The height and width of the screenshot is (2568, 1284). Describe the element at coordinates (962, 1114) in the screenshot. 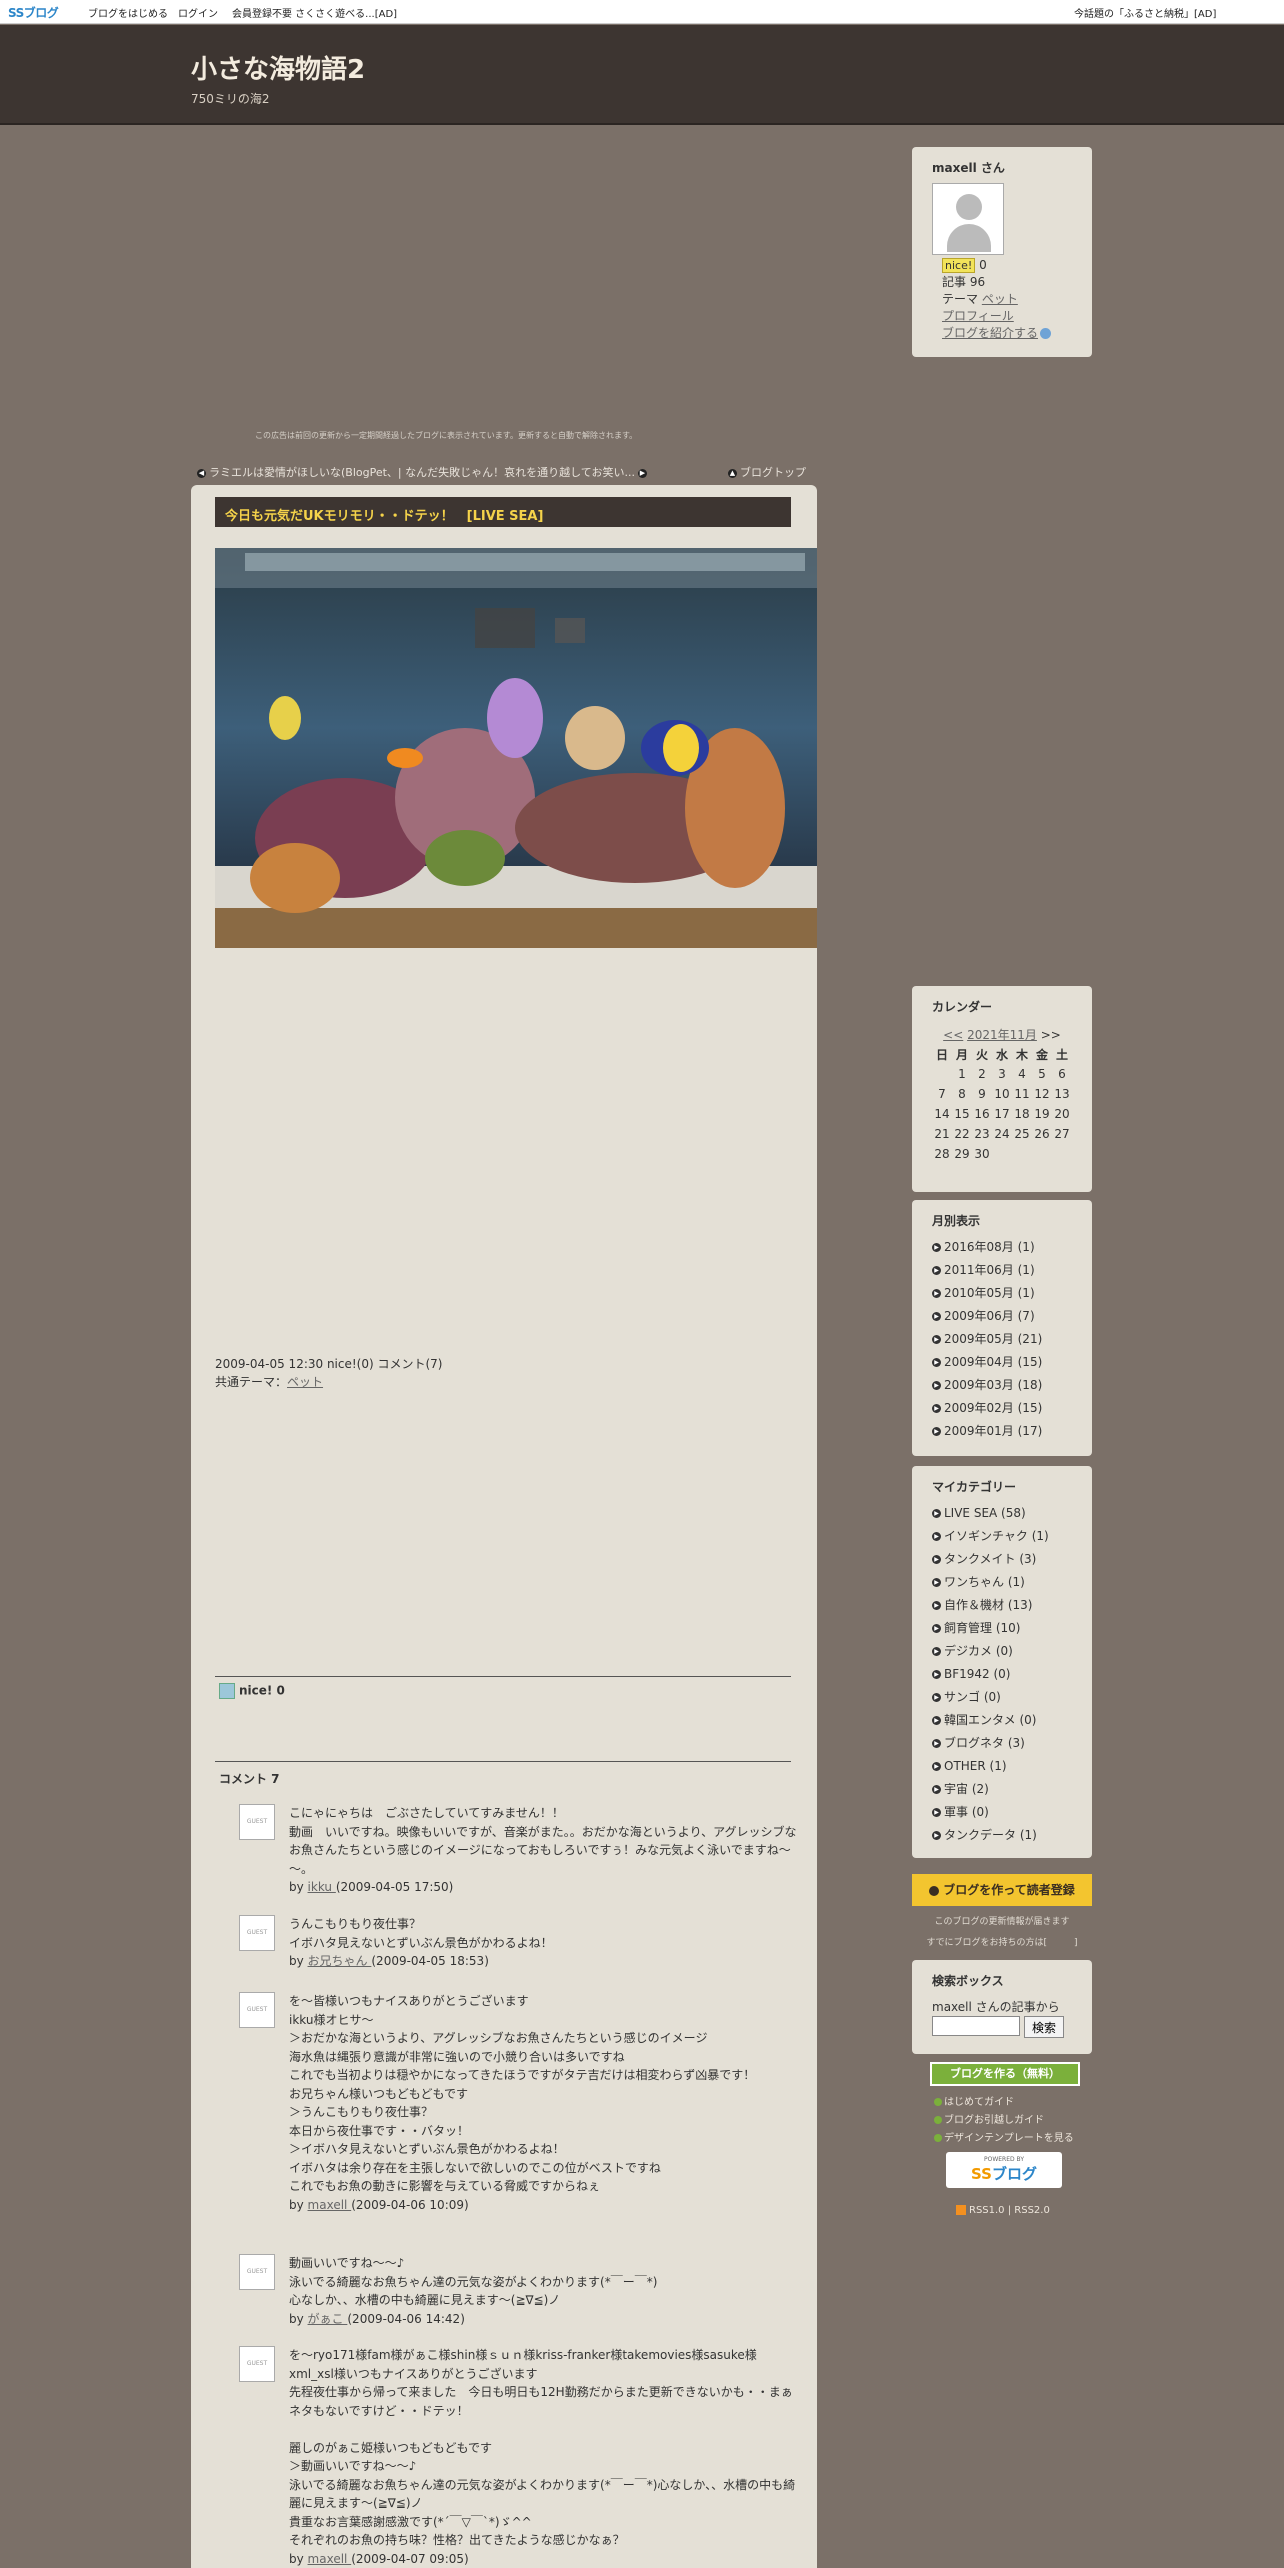

I see `day-cell: 15` at that location.